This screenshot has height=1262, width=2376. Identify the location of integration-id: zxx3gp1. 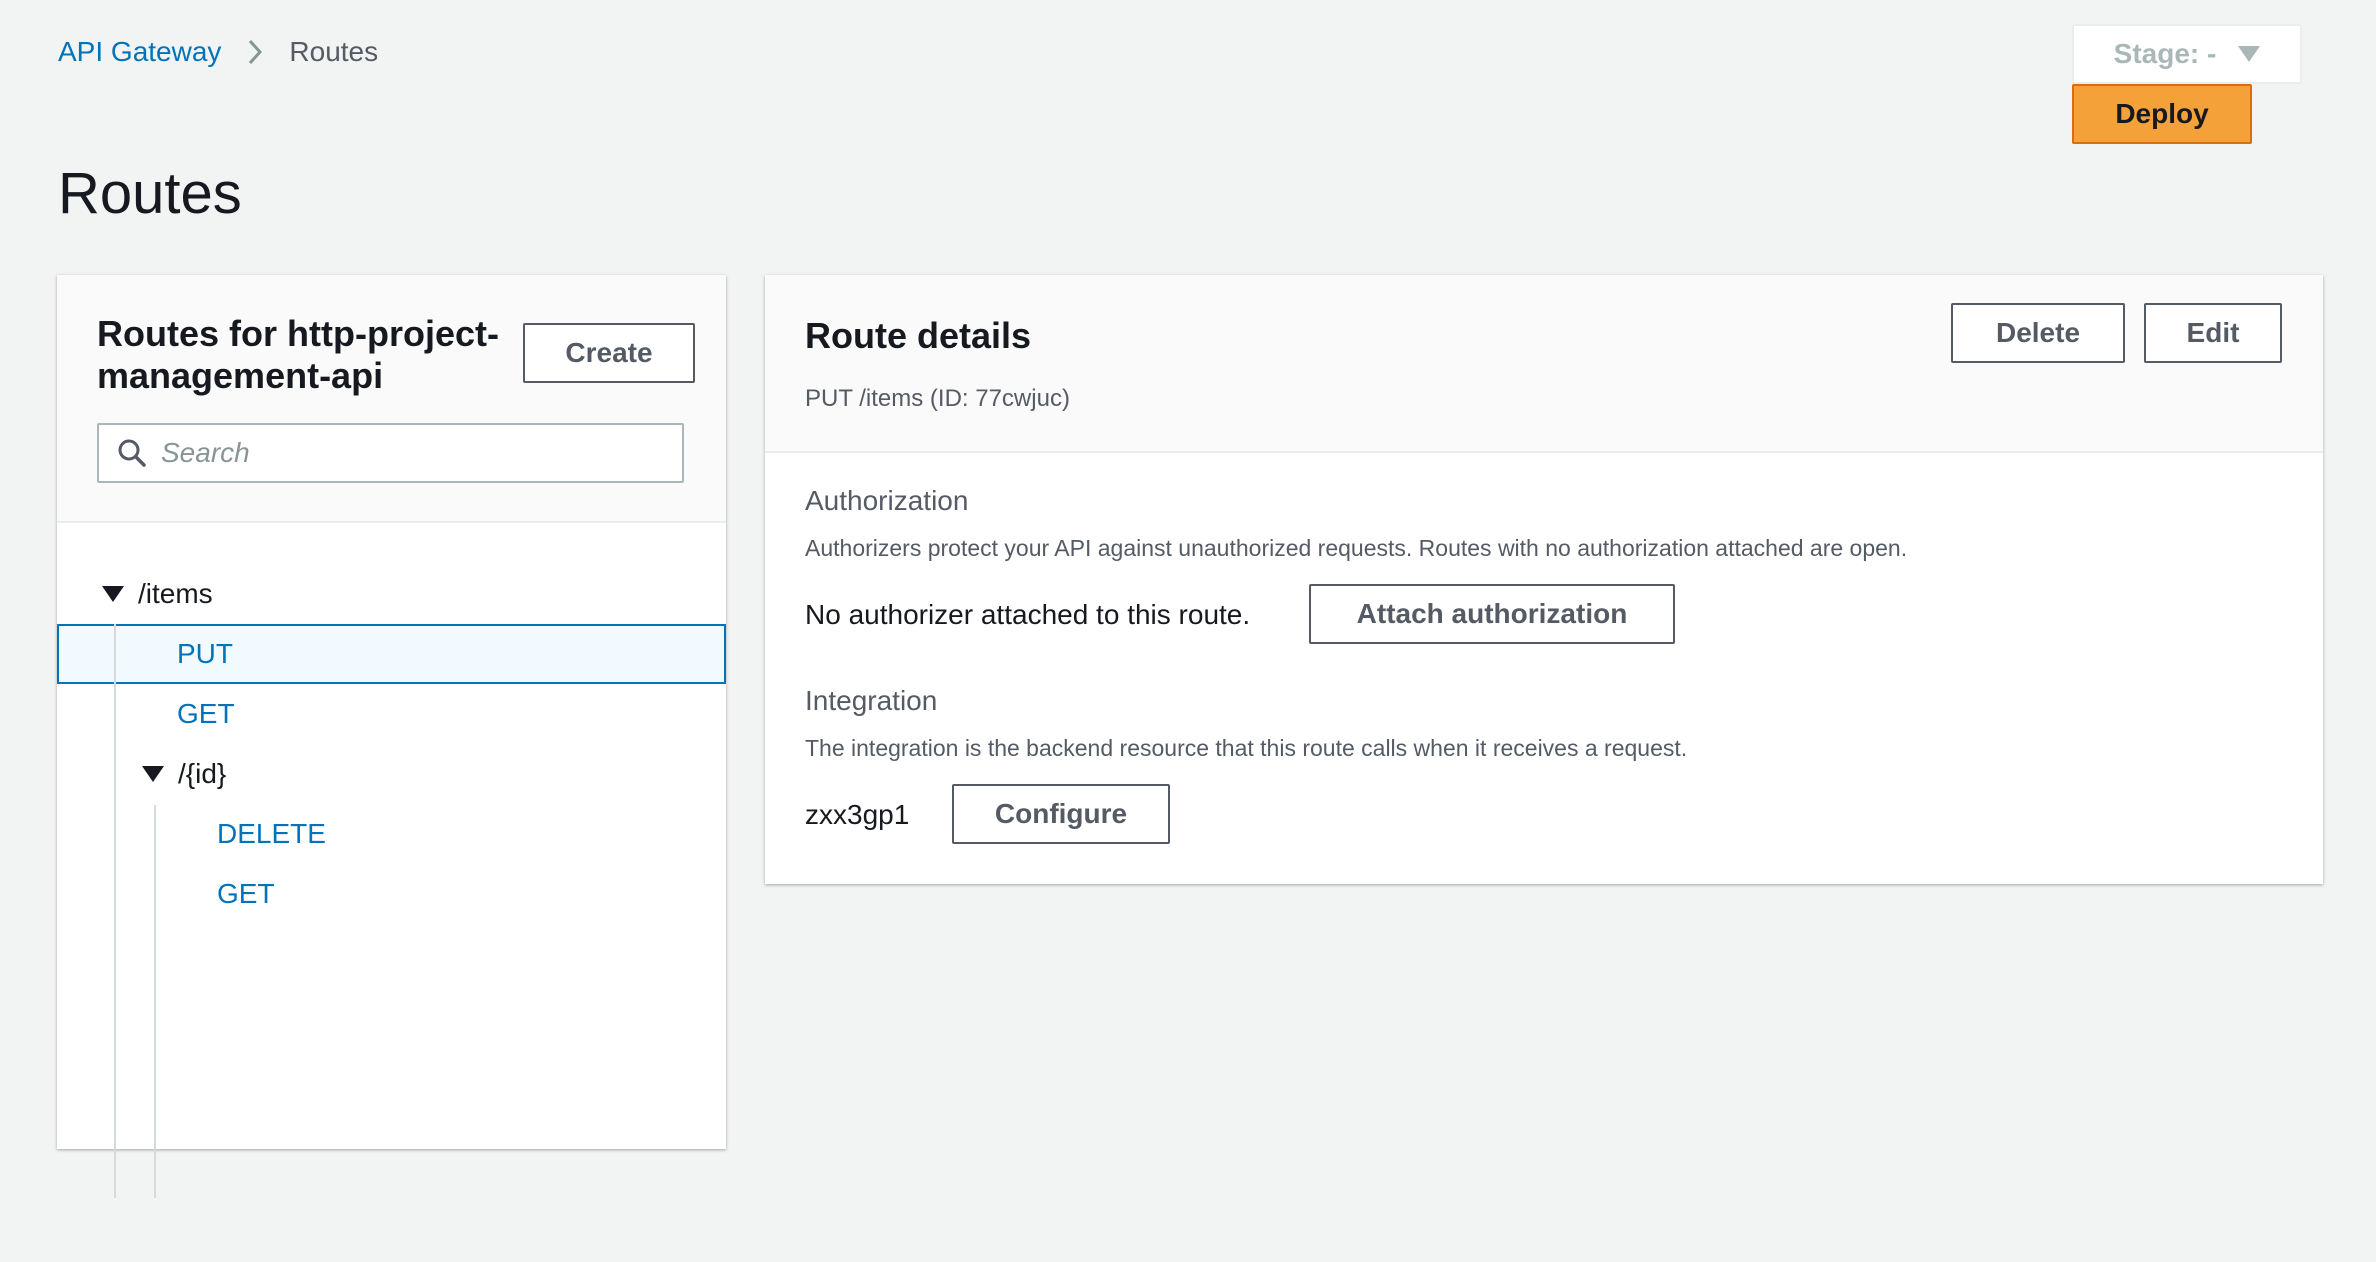
(857, 814).